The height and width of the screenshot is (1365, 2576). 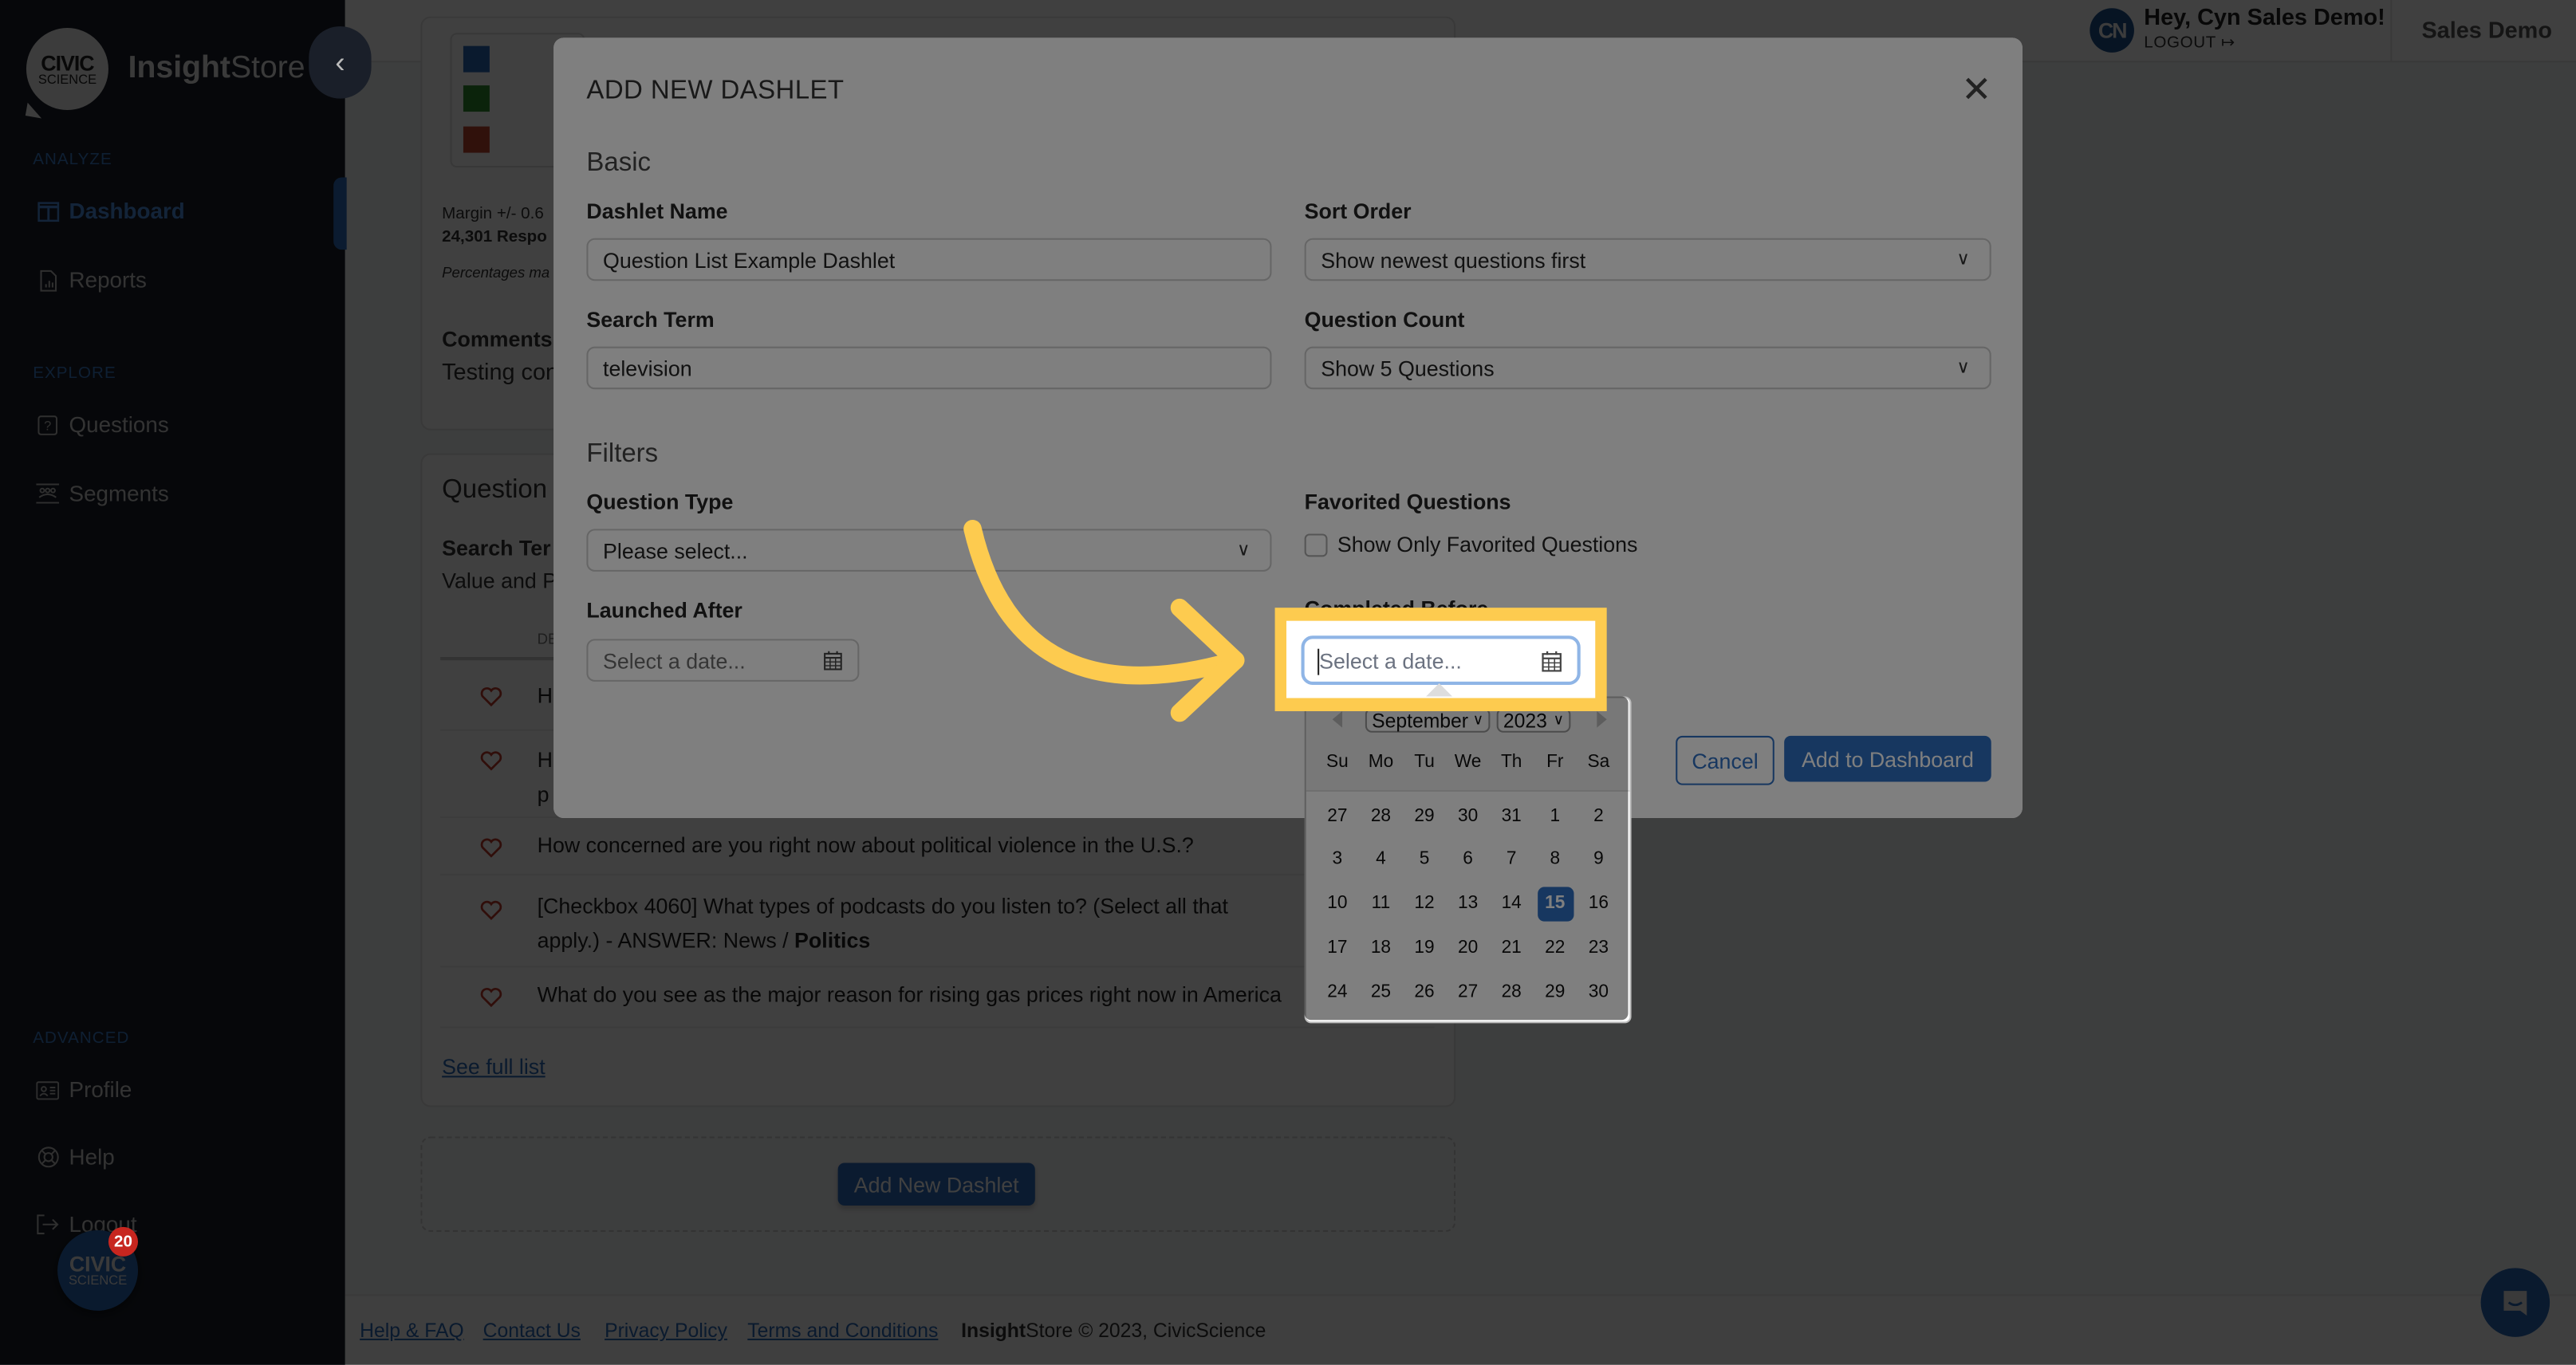 What do you see at coordinates (715, 91) in the screenshot?
I see `modal-title: ADD NEW DASHLET` at bounding box center [715, 91].